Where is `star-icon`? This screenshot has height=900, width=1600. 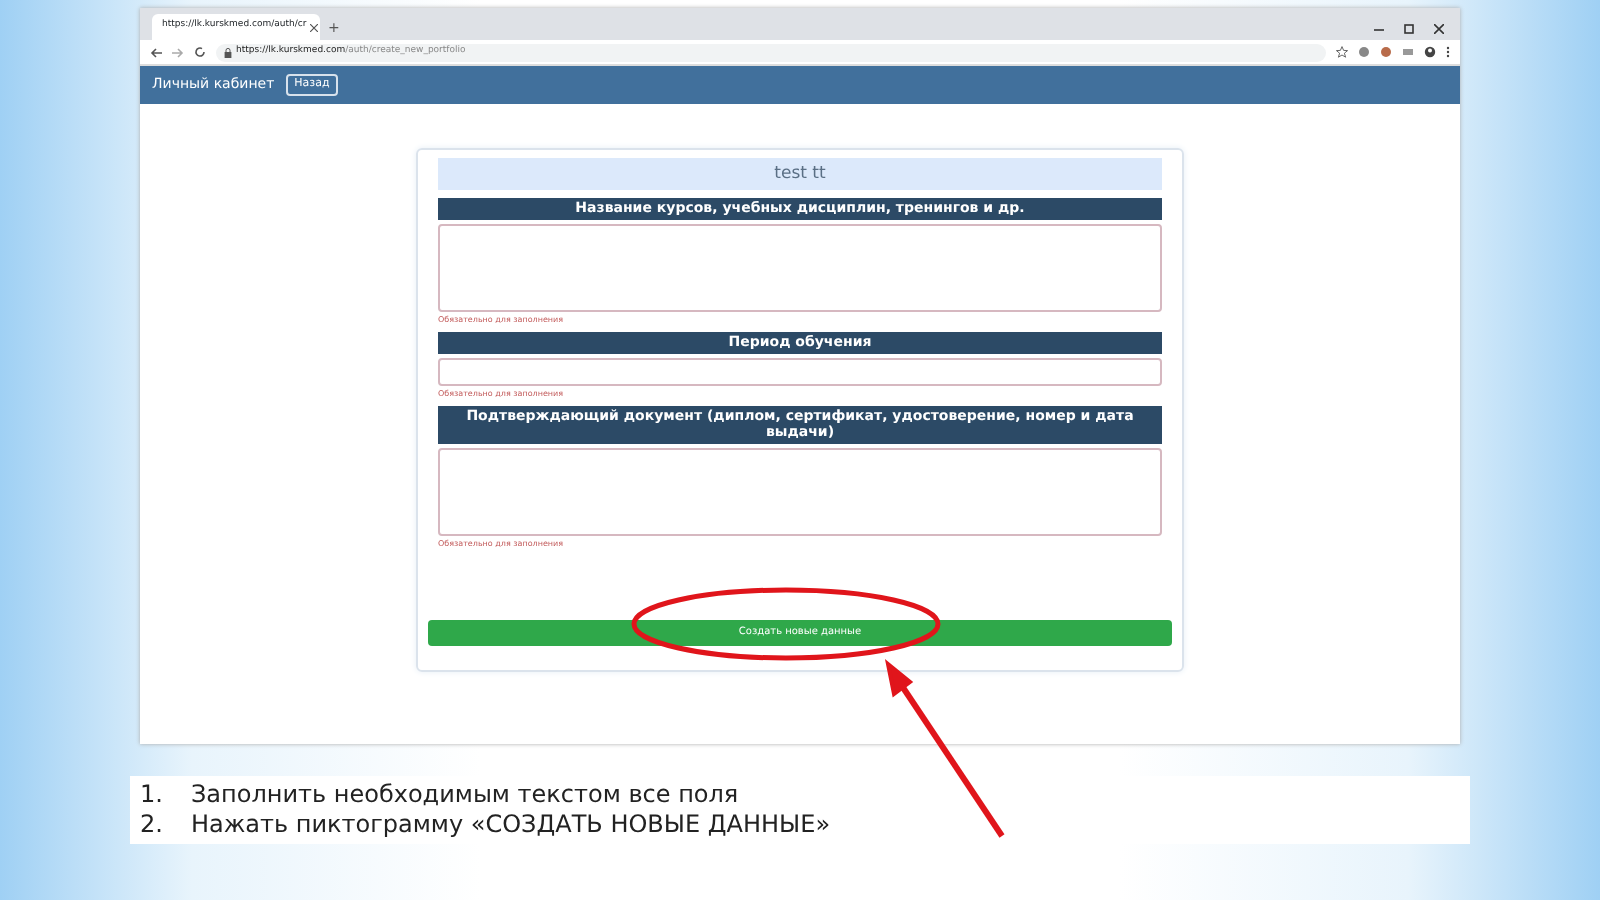 star-icon is located at coordinates (1342, 52).